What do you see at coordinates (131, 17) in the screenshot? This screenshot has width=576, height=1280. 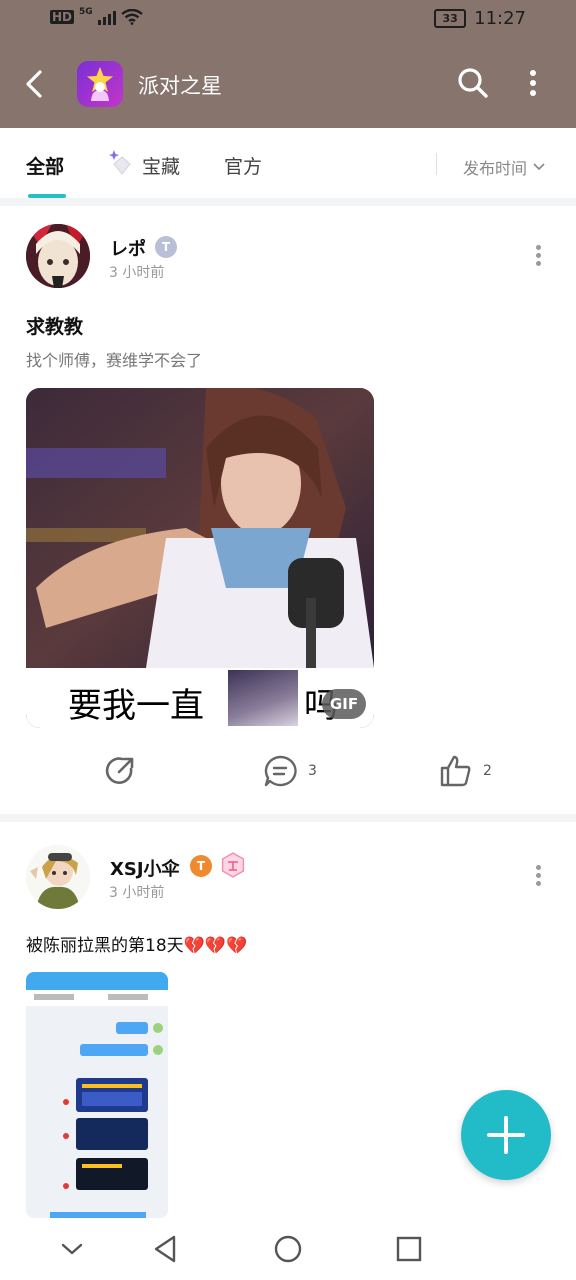 I see `wifi-icon` at bounding box center [131, 17].